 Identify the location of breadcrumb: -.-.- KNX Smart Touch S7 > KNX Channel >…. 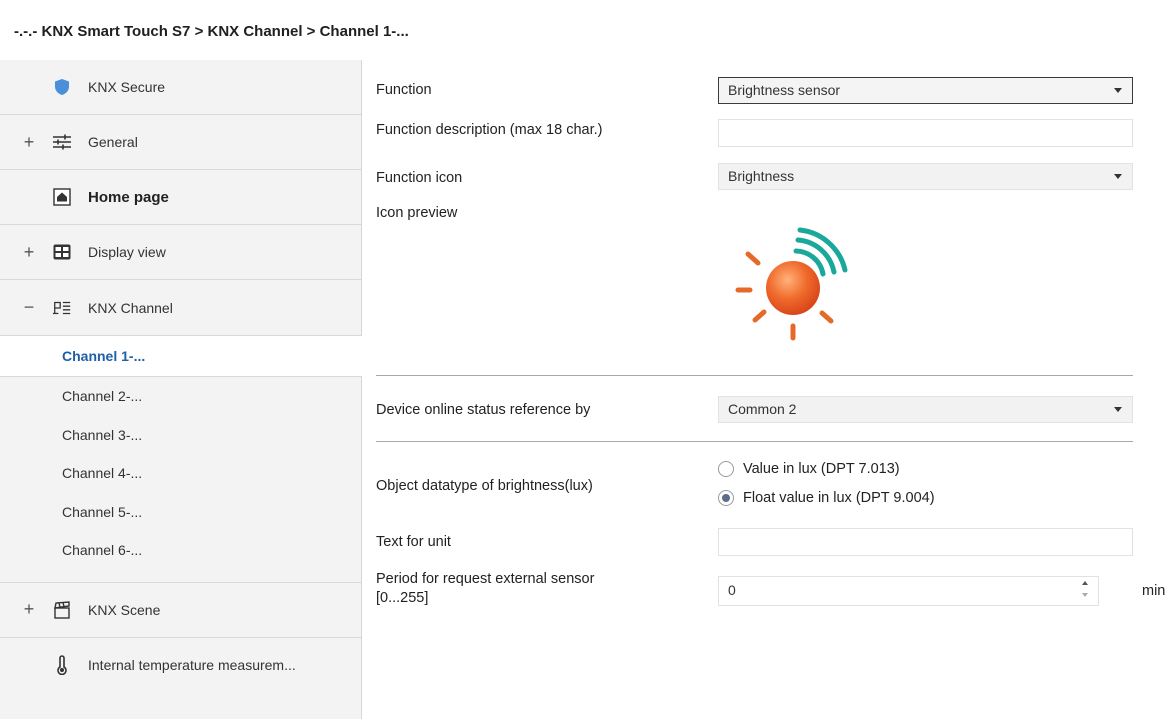
(582, 30).